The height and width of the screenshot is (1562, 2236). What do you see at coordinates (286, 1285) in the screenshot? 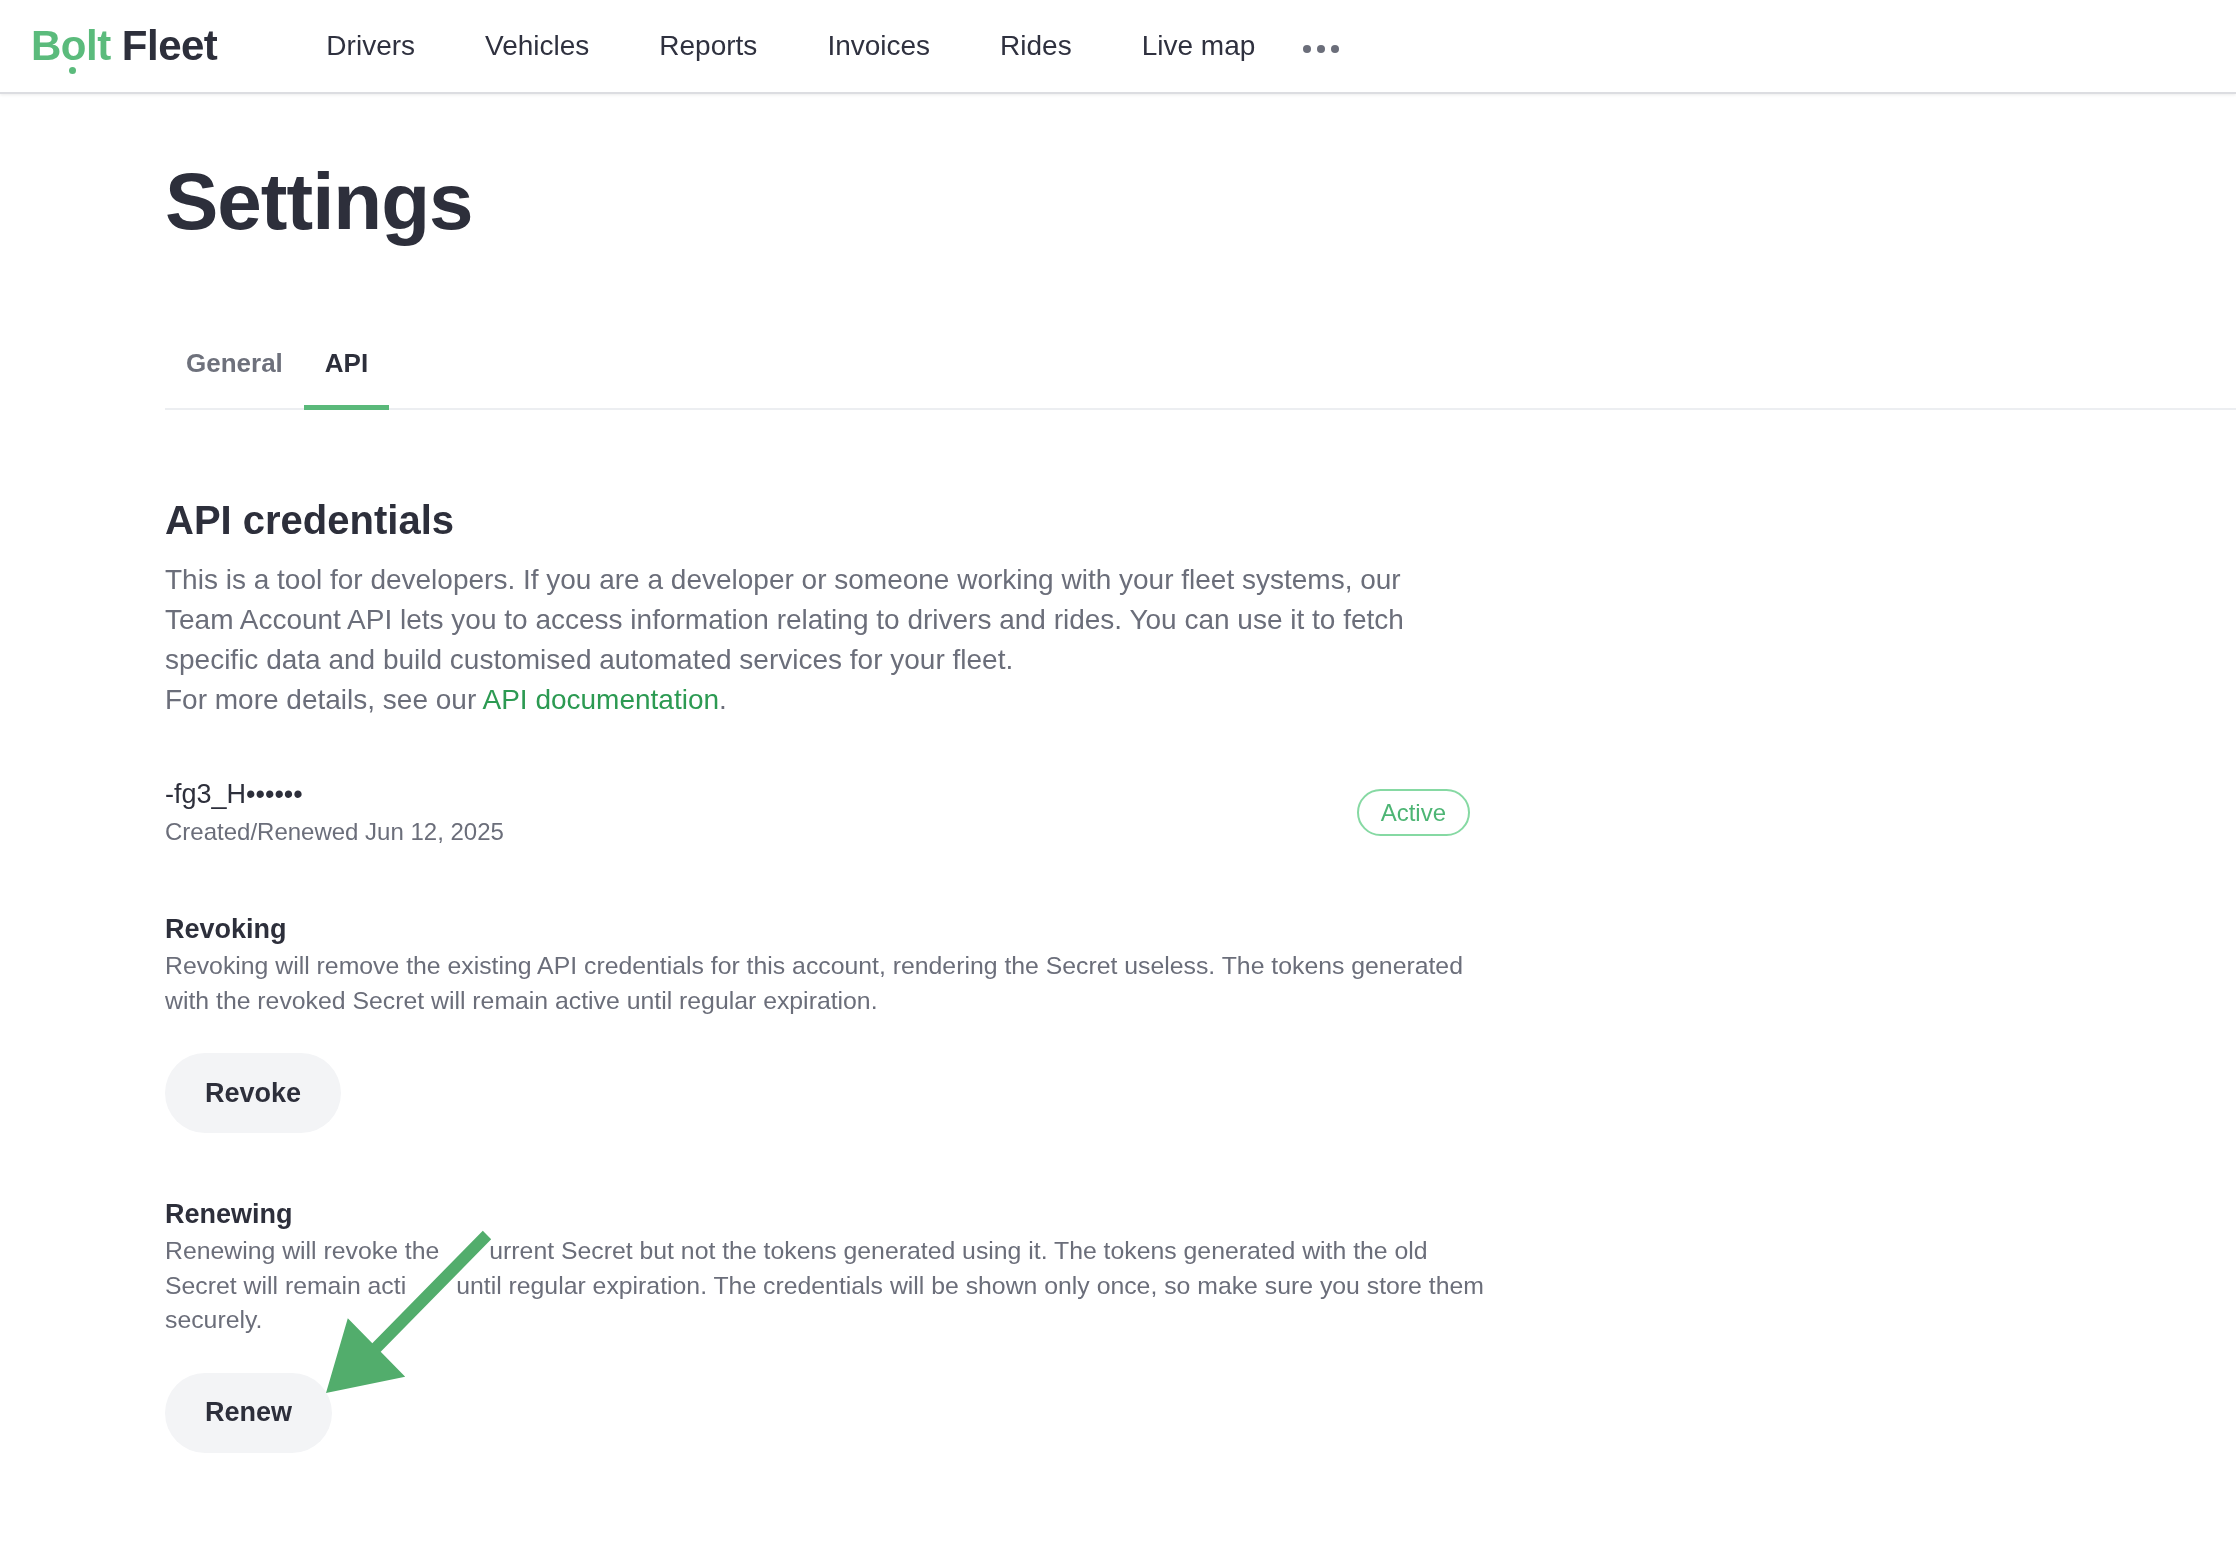
I see `action-description: Secret will remain acti` at bounding box center [286, 1285].